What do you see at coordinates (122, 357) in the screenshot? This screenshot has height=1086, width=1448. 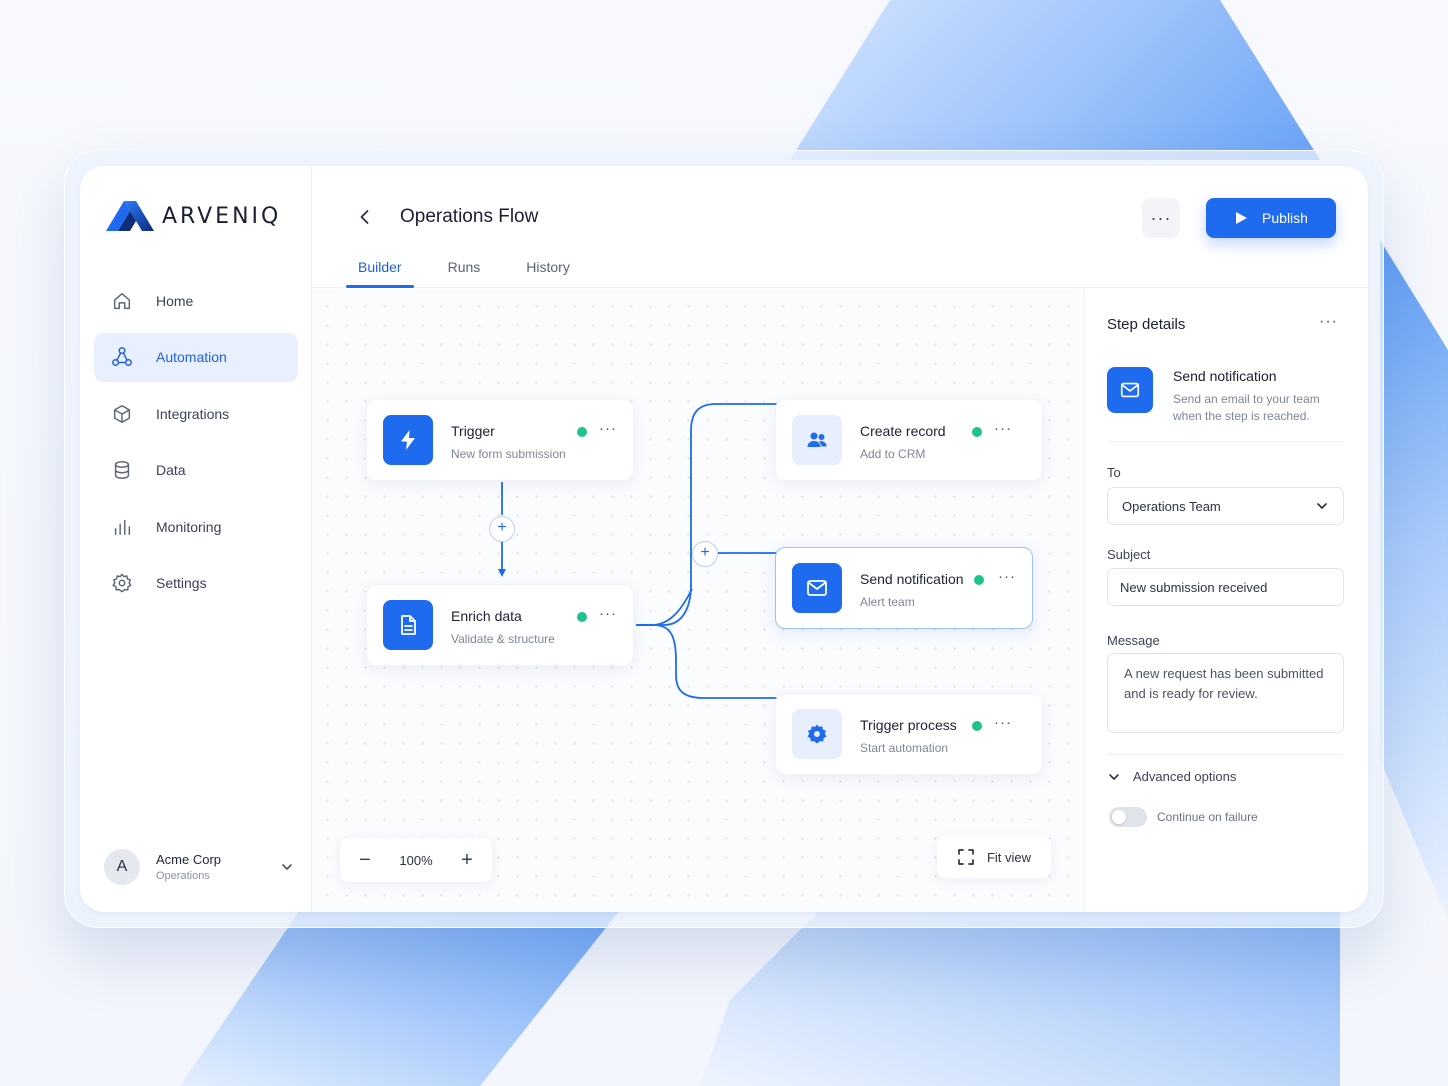 I see `workflow-icon` at bounding box center [122, 357].